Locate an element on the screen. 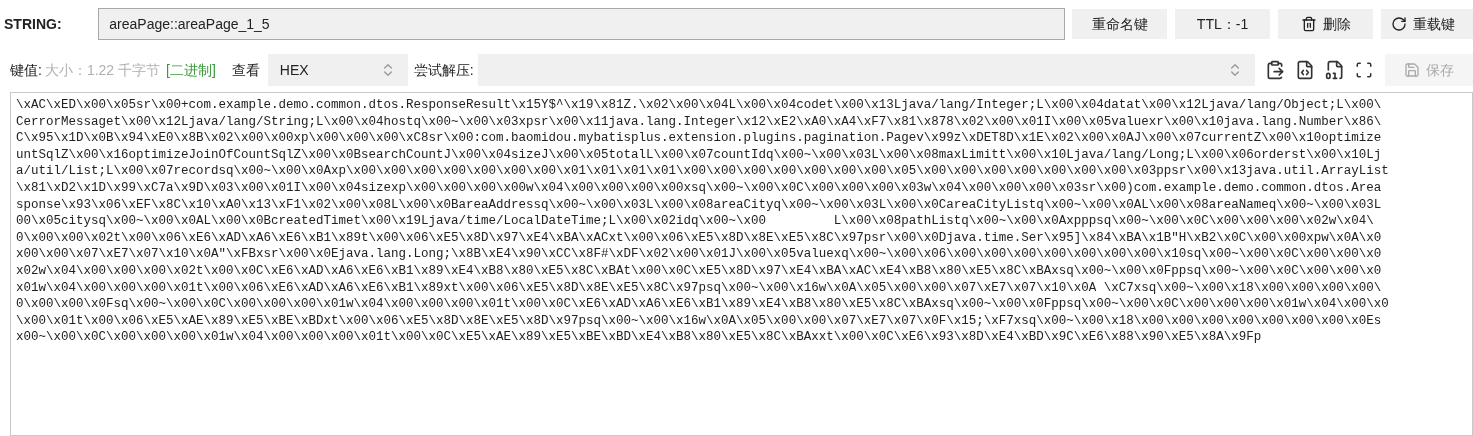 This screenshot has width=1473, height=436. value-label: 键值: is located at coordinates (26, 70).